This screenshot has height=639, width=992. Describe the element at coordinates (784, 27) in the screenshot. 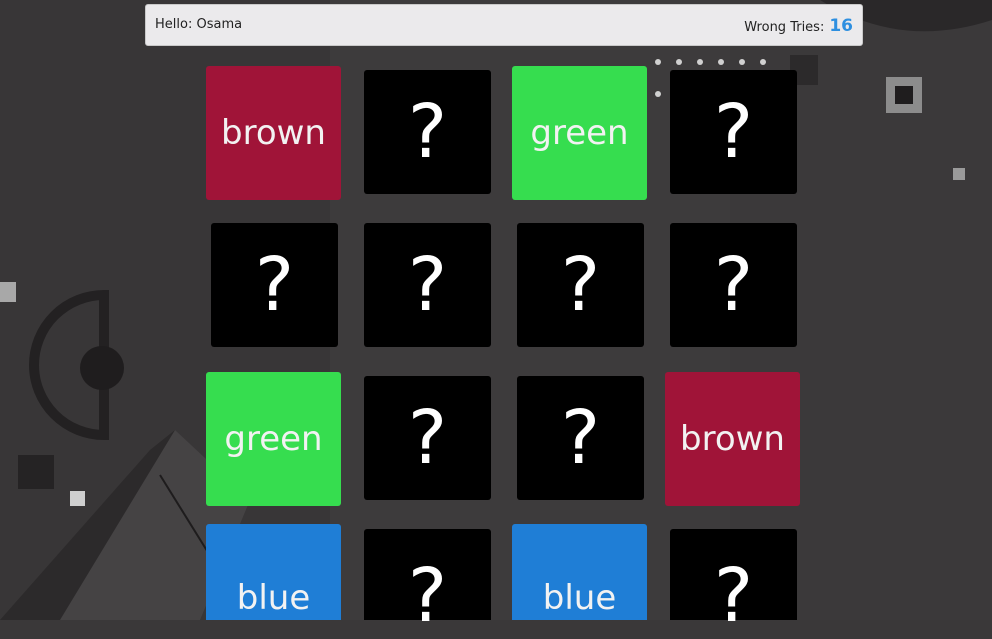

I see `wrong-tries-label: Wrong Tries:` at that location.